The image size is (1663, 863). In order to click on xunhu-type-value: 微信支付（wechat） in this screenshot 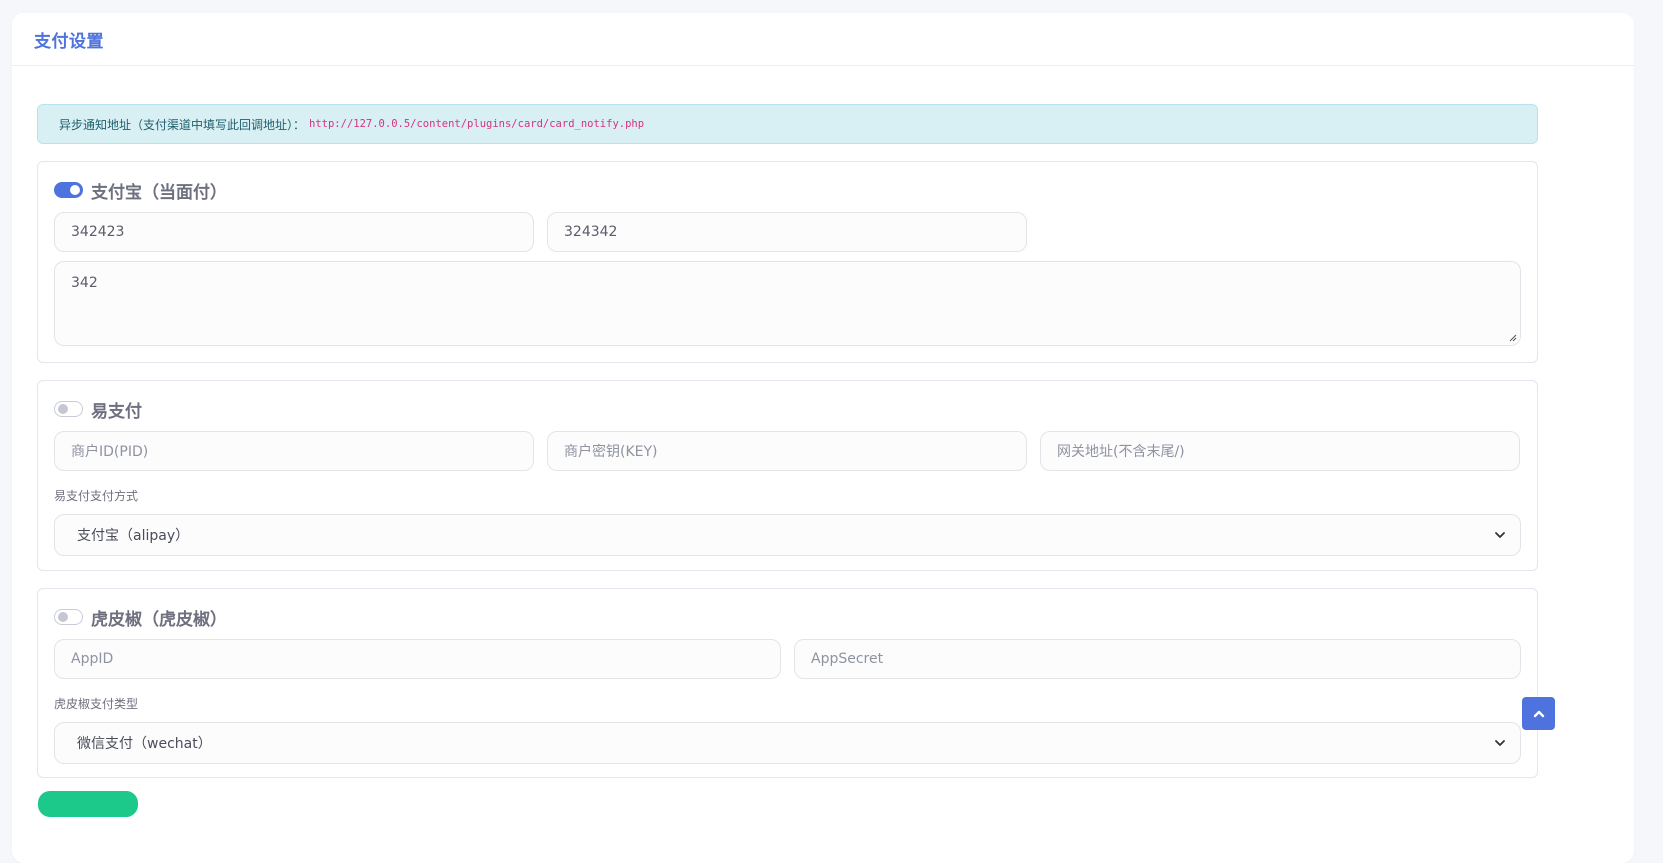, I will do `click(144, 744)`.